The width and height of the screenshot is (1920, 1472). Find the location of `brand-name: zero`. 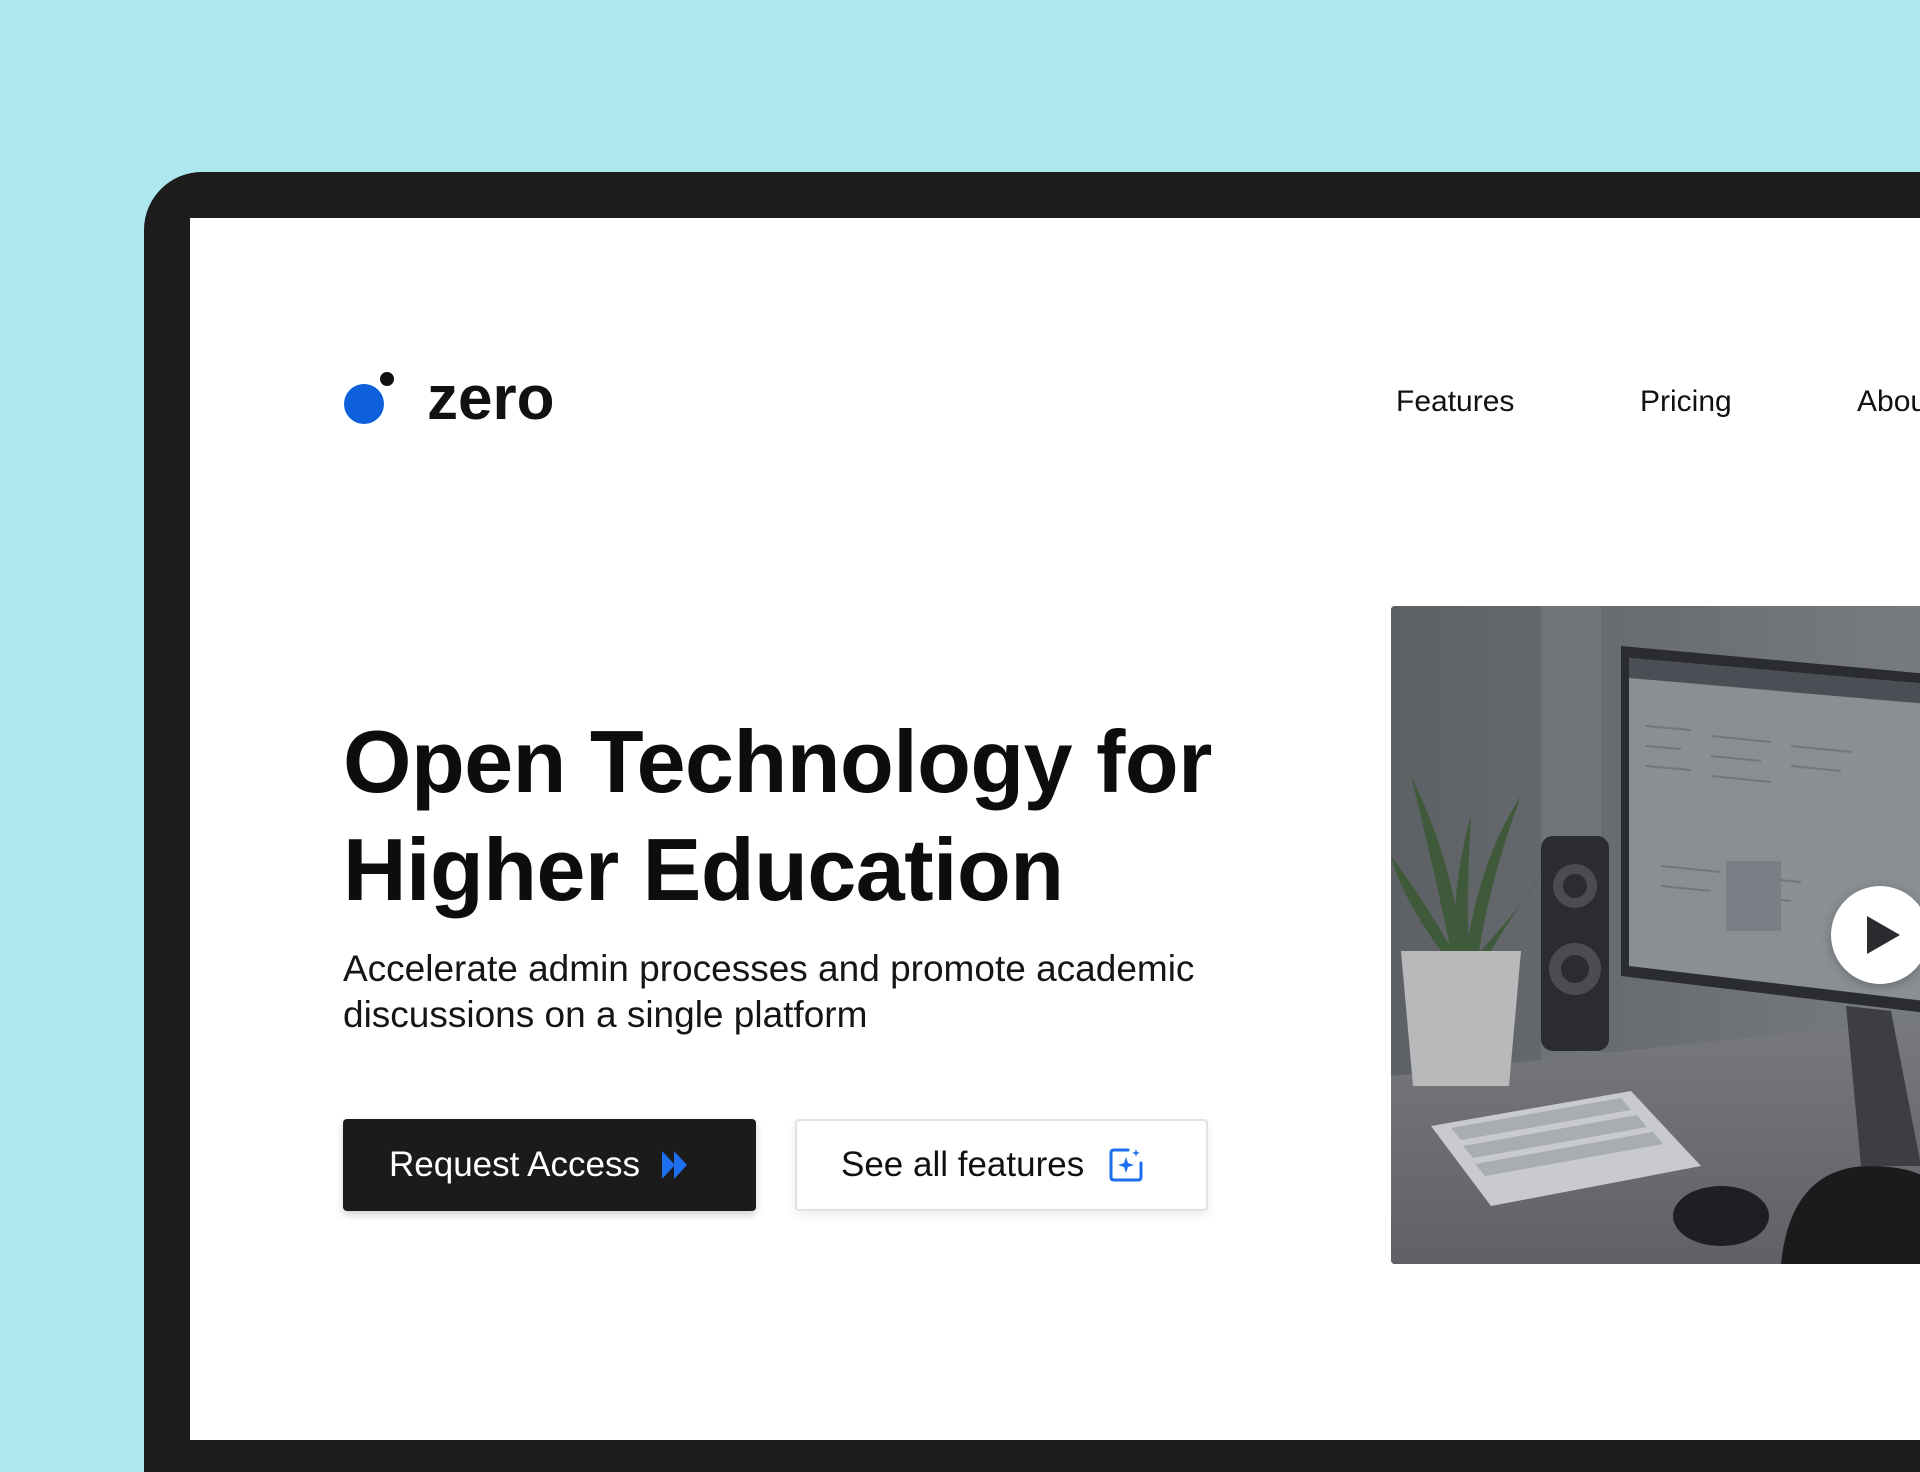

brand-name: zero is located at coordinates (491, 398).